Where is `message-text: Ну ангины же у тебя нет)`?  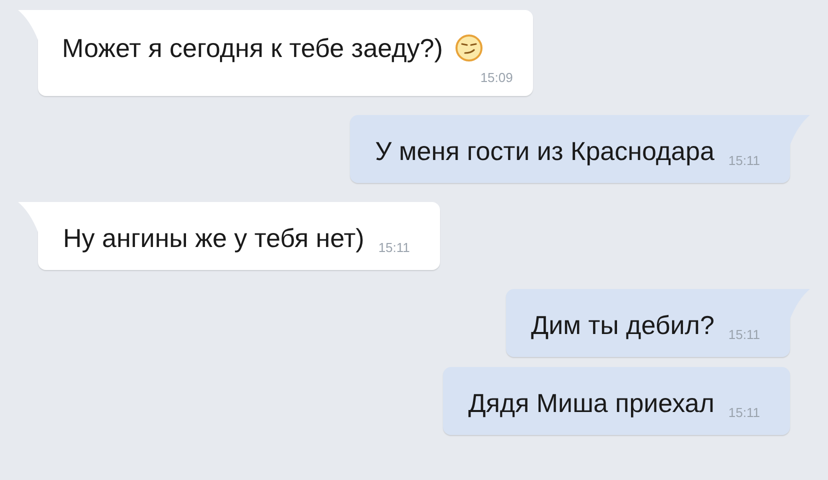 message-text: Ну ангины же у тебя нет) is located at coordinates (213, 238).